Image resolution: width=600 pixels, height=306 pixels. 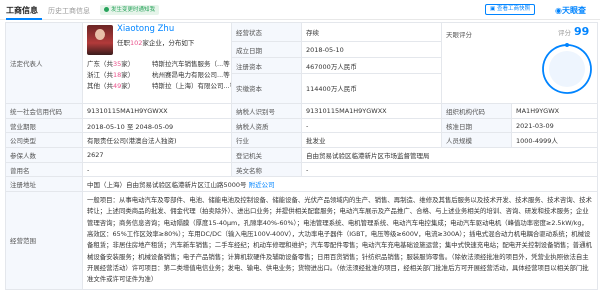 What do you see at coordinates (168, 43) in the screenshot?
I see `summary-suffix: 家企业，分布如下` at bounding box center [168, 43].